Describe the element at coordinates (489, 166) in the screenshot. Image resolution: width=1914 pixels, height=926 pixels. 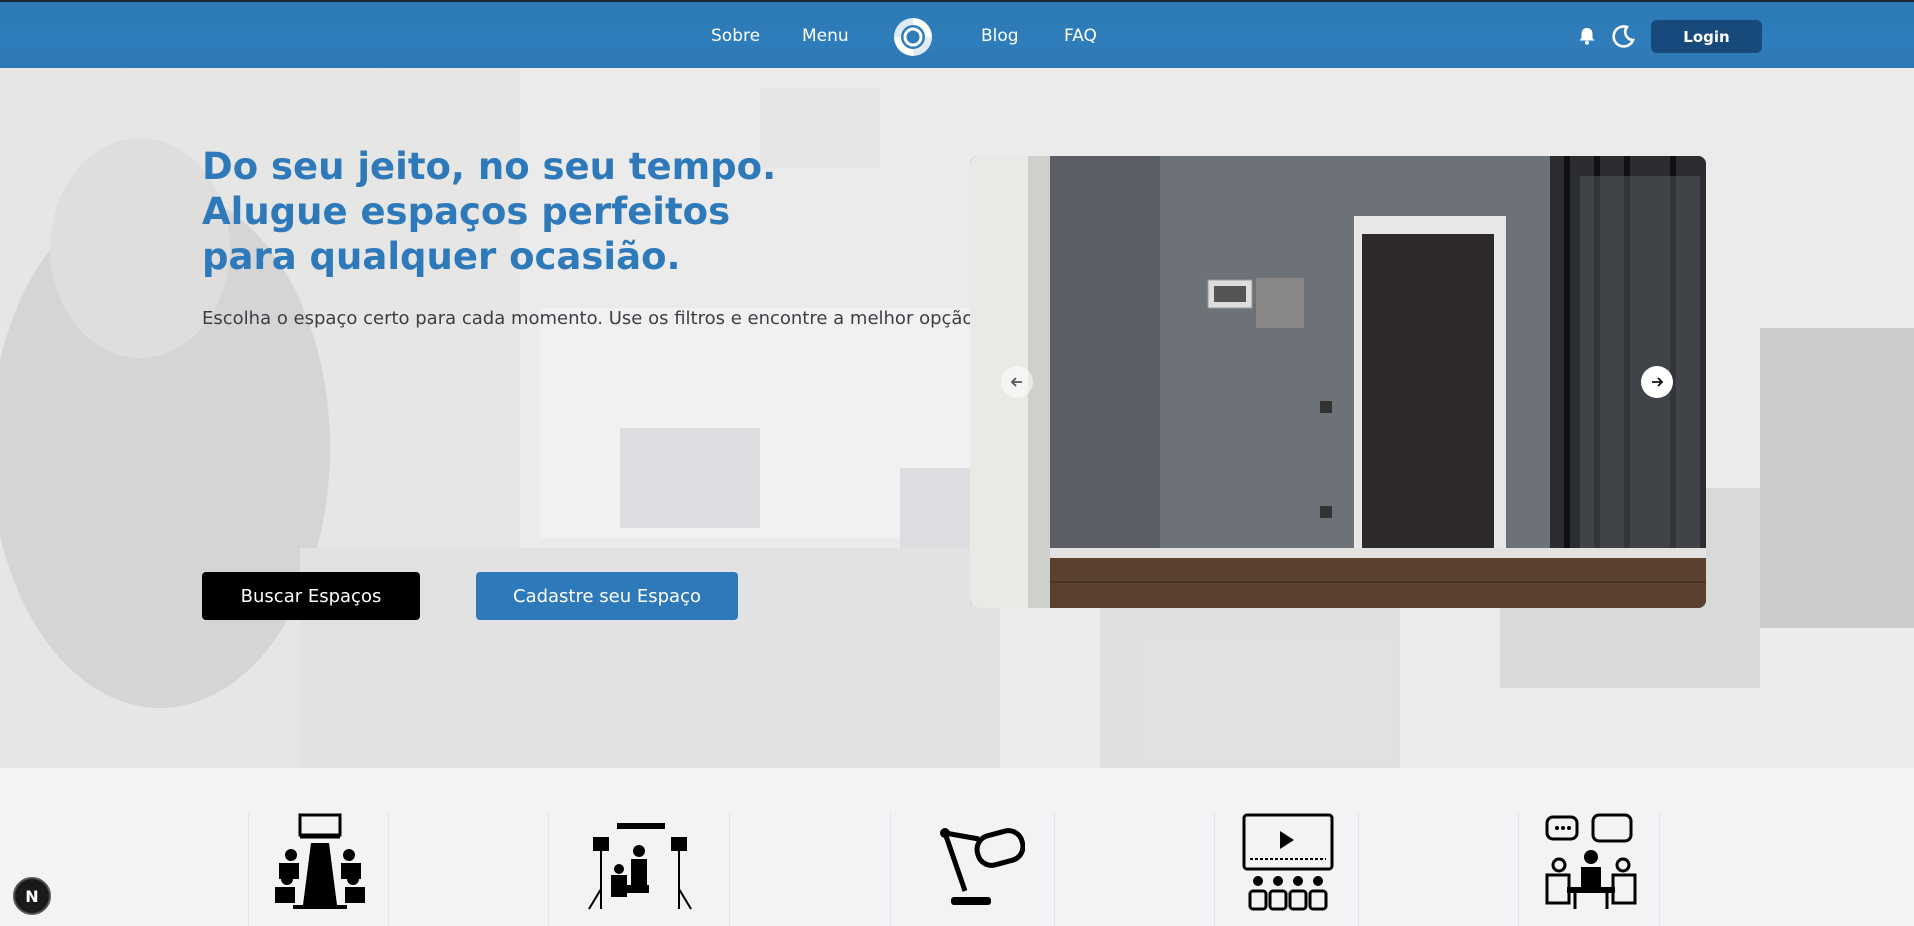
I see `hero-title-line-1: Do seu jeito, no seu tempo.` at that location.